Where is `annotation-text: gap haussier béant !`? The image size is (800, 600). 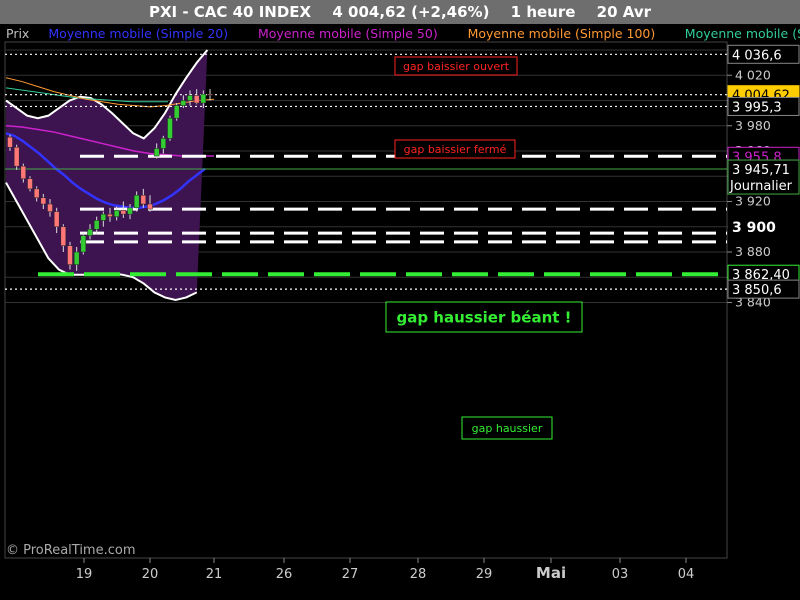 annotation-text: gap haussier béant ! is located at coordinates (483, 317).